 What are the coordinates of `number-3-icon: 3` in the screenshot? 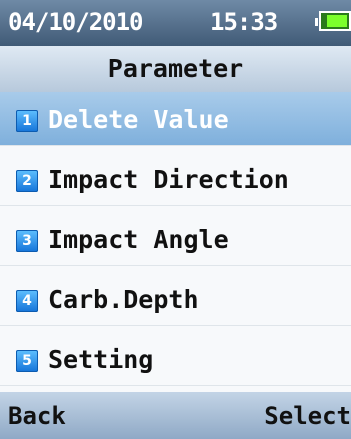 It's located at (27, 241).